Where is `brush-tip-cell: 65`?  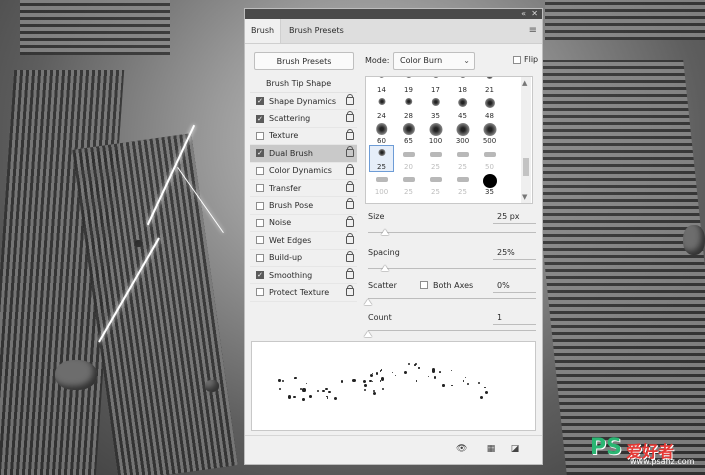
brush-tip-cell: 65 is located at coordinates (408, 132).